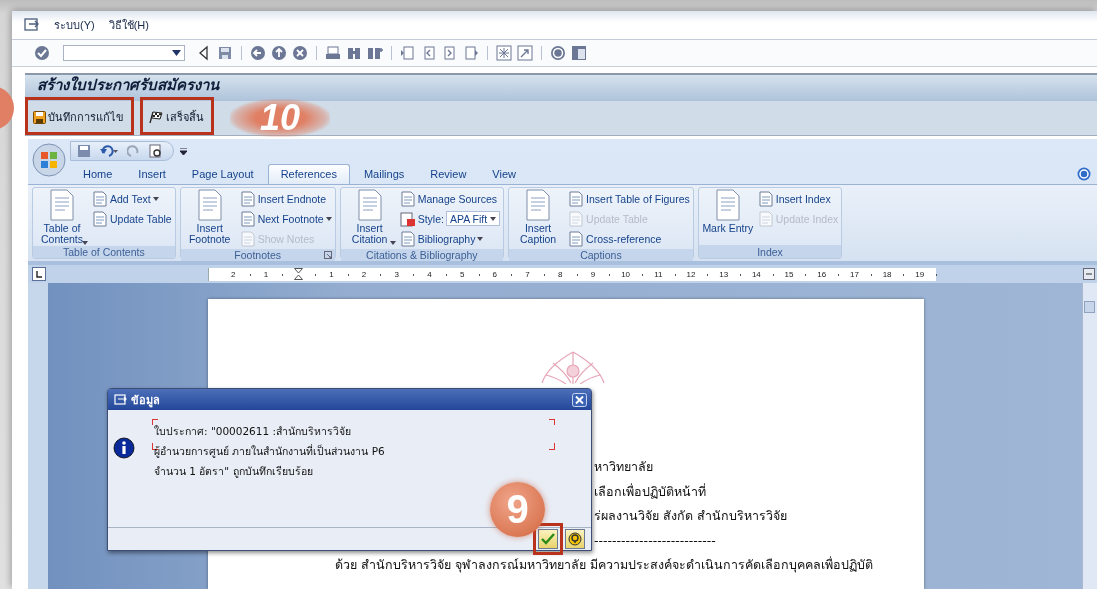 This screenshot has width=1097, height=589. Describe the element at coordinates (176, 117) in the screenshot. I see `finish-button: เสร็จสิ้น` at that location.